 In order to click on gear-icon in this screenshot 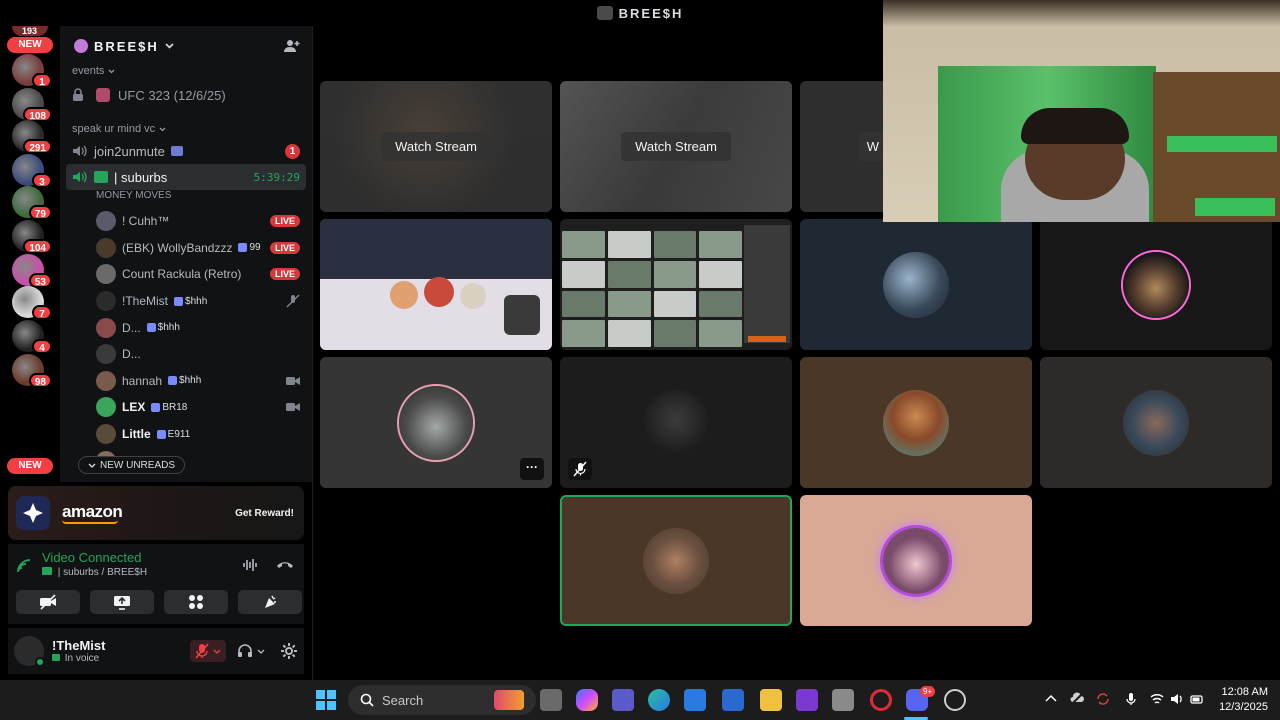, I will do `click(289, 651)`.